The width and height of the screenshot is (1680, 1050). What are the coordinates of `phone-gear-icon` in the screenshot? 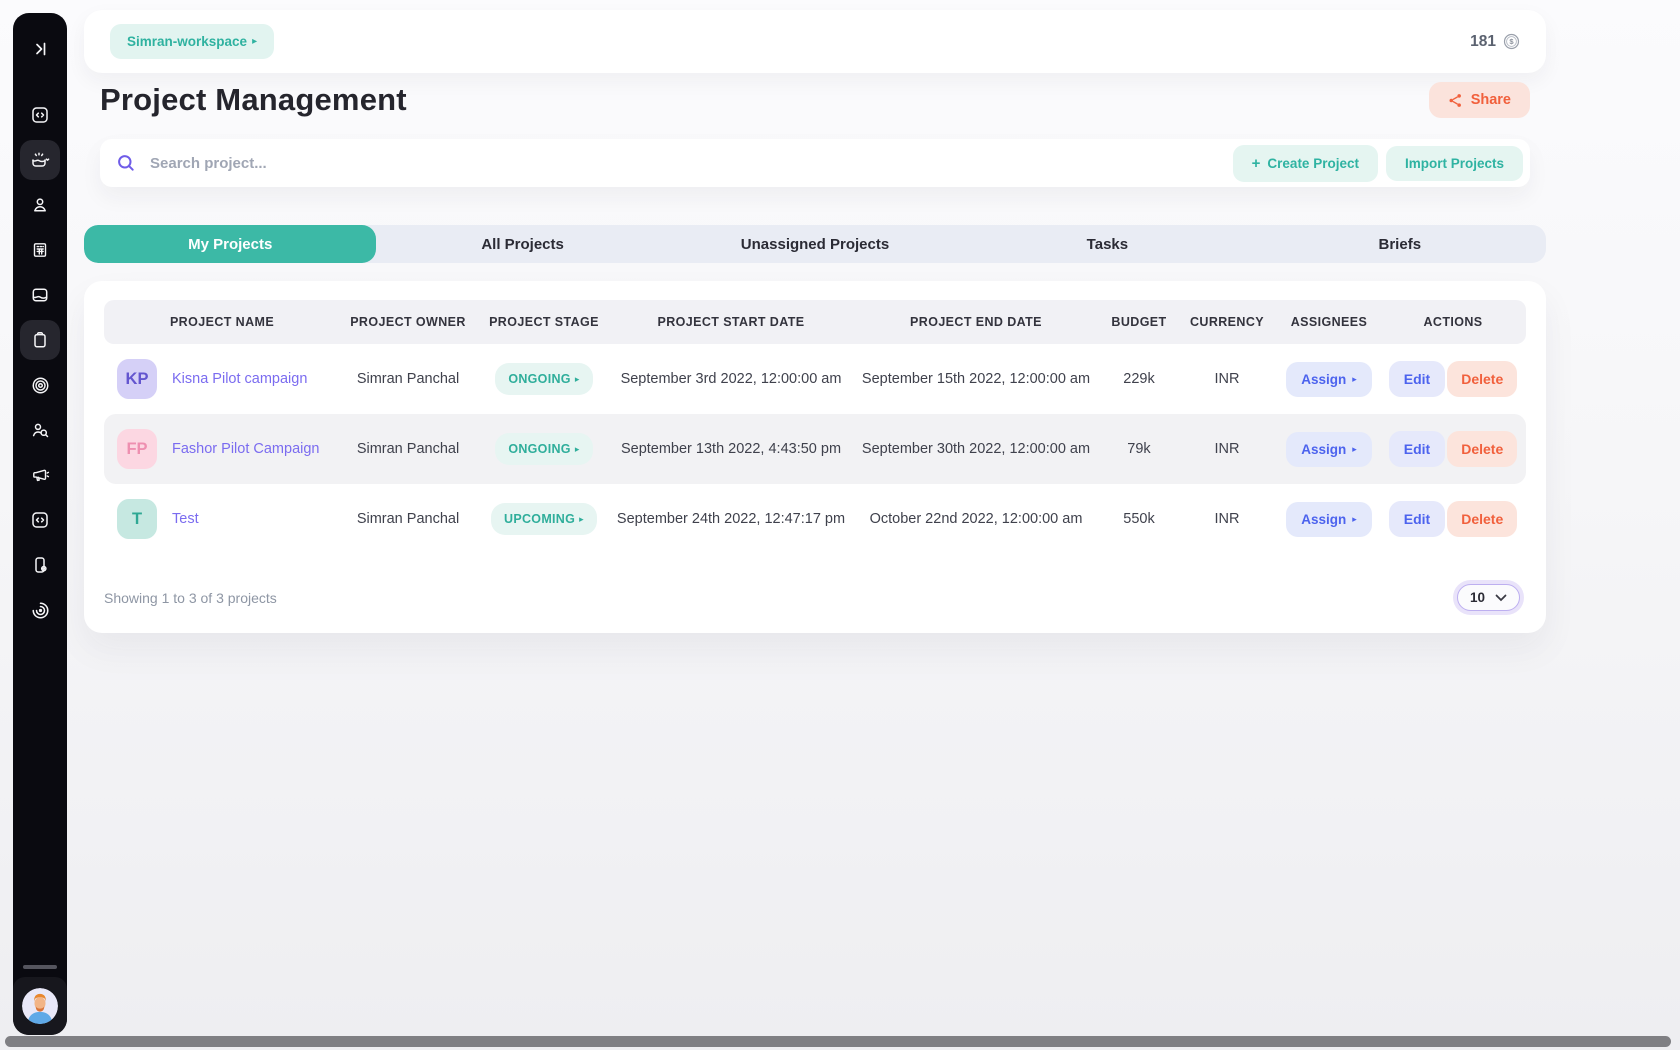 It's located at (41, 565).